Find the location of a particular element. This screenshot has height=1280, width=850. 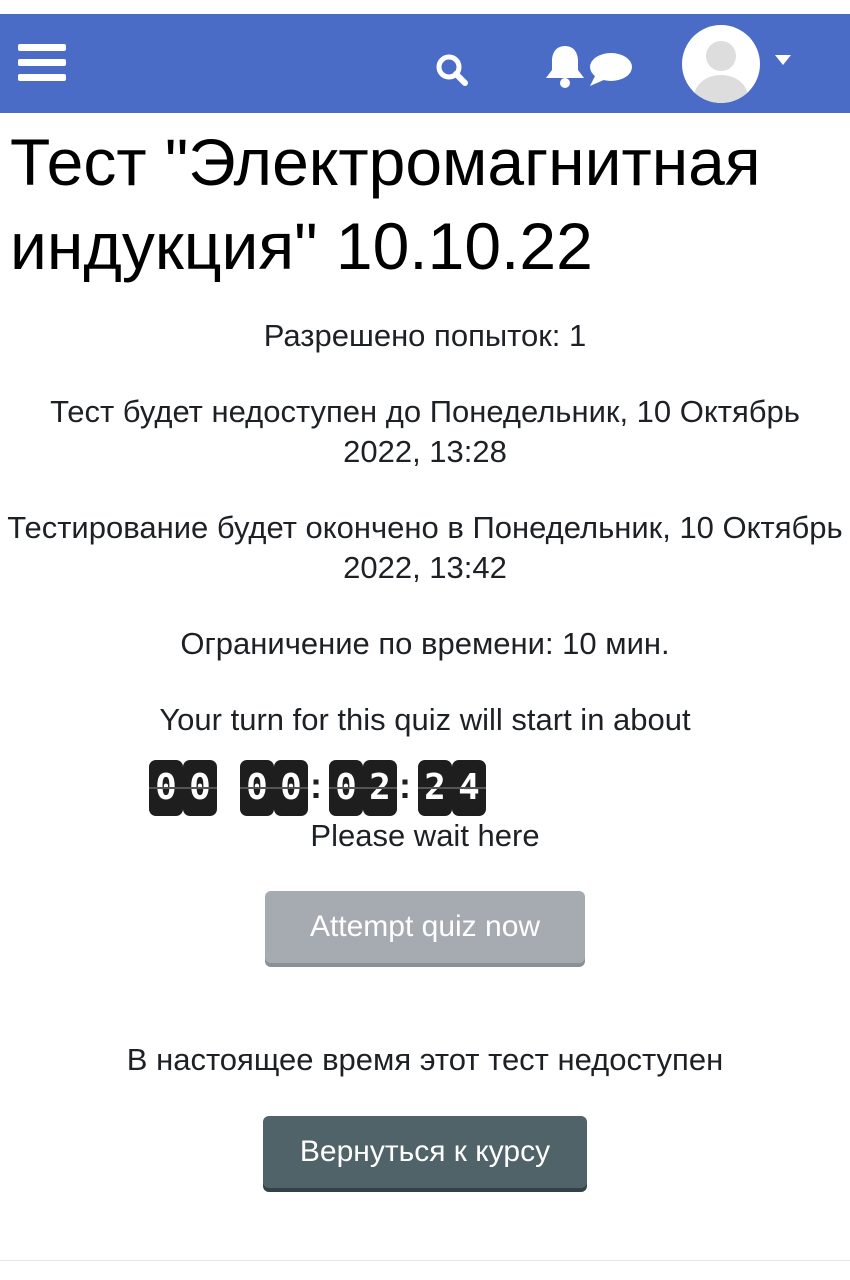

divider is located at coordinates (425, 1260).